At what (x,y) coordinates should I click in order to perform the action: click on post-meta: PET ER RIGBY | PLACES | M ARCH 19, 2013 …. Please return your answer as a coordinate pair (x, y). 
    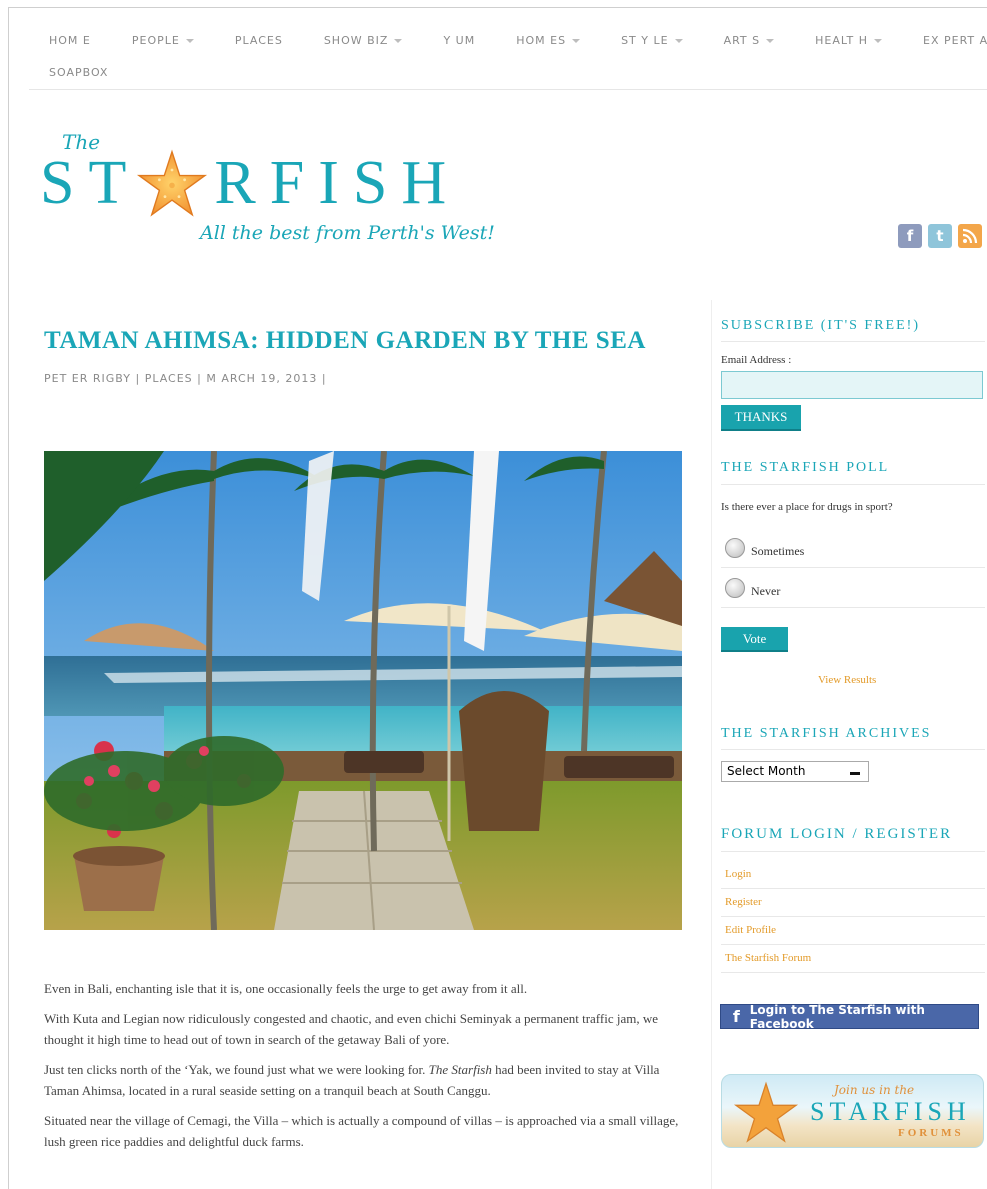
    Looking at the image, I should click on (185, 378).